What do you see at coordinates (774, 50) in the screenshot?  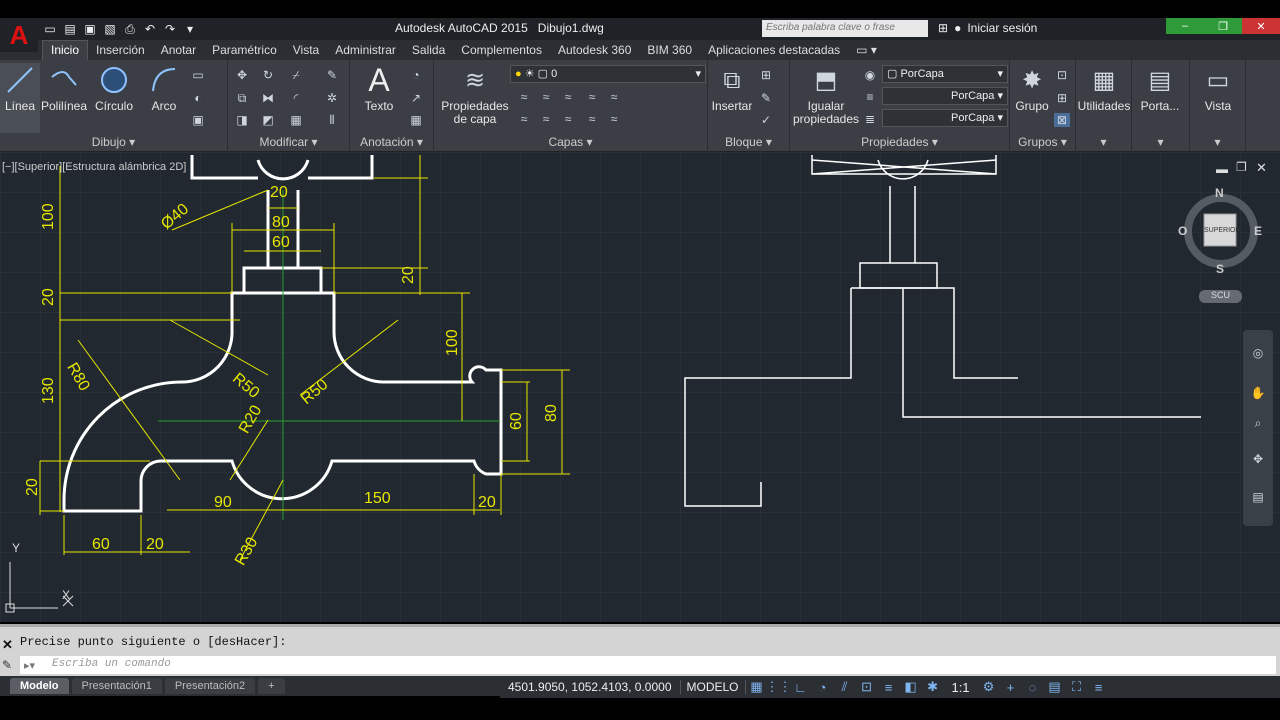 I see `tab-aplicaciones-destacadas: Aplicaciones destacadas` at bounding box center [774, 50].